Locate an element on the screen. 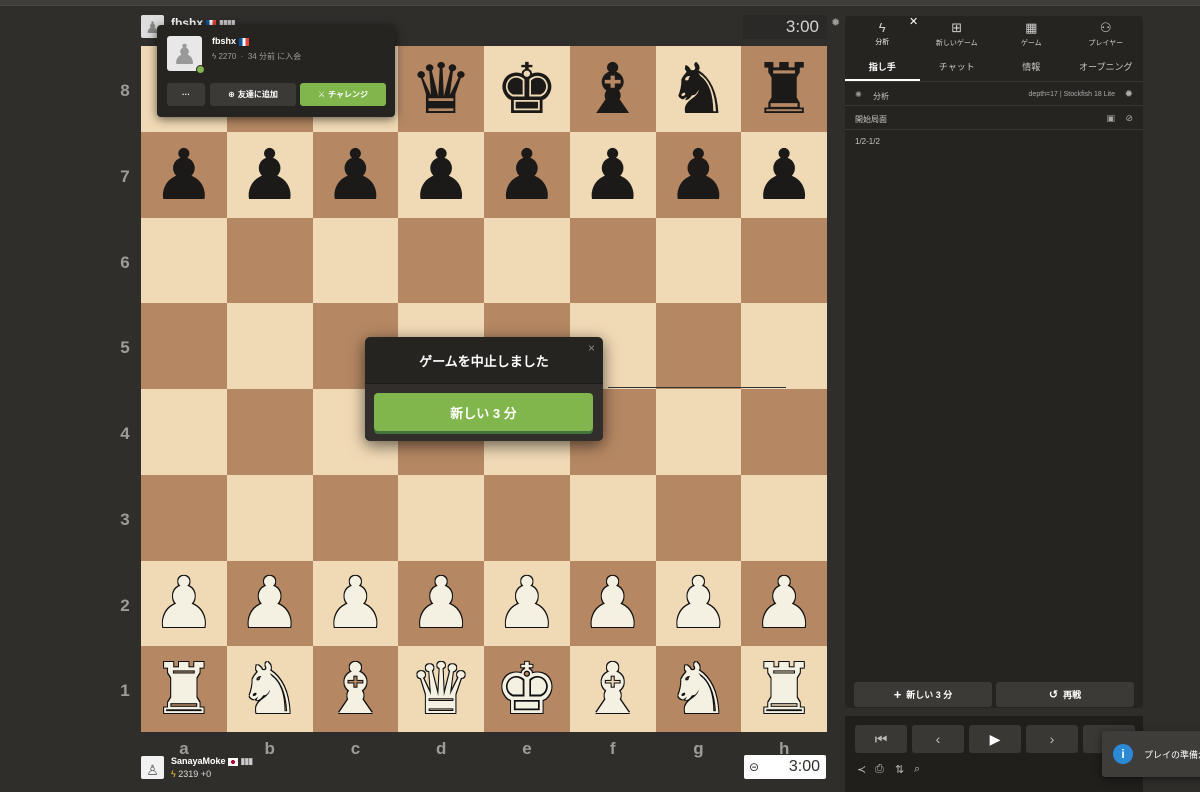  bottom-player-name: SanayaMoke is located at coordinates (198, 761).